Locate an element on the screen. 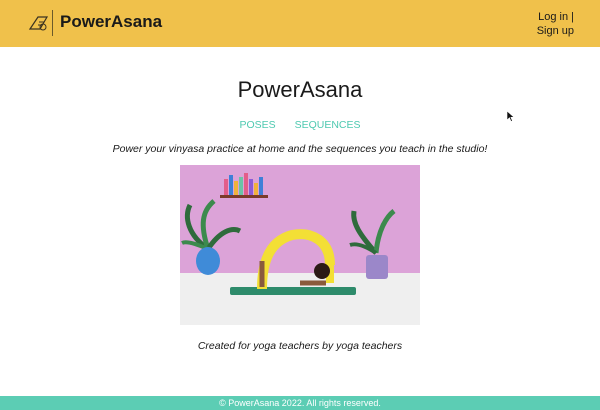 The height and width of the screenshot is (410, 600). page-title: PowerAsana is located at coordinates (300, 89).